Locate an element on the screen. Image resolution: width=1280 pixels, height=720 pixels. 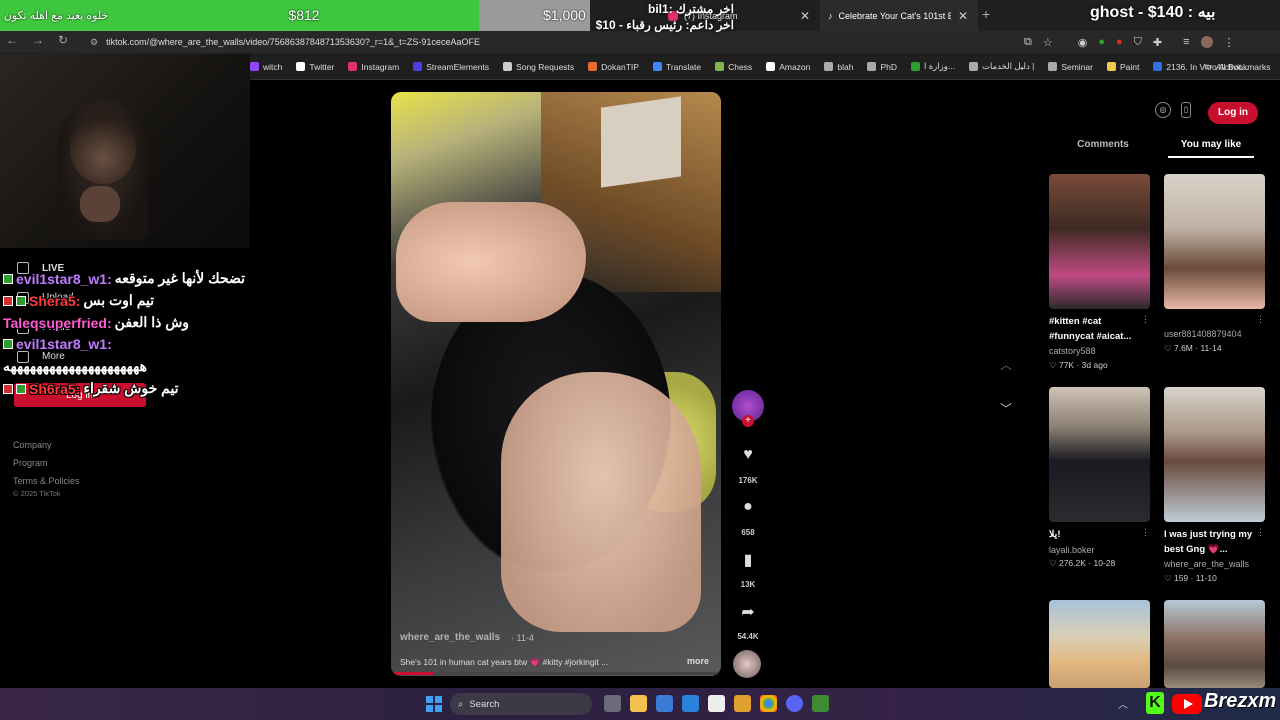
bookmark-star-icon: ☆ is located at coordinates (1048, 42).